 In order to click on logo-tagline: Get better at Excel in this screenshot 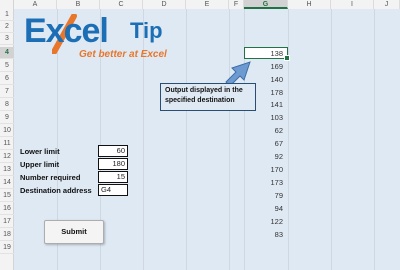, I will do `click(123, 54)`.